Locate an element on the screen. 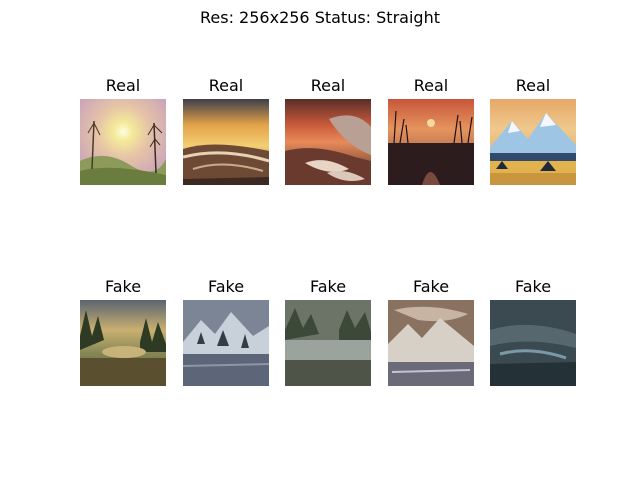 This screenshot has width=640, height=480. generated-snowy-peaks-icon is located at coordinates (226, 343).